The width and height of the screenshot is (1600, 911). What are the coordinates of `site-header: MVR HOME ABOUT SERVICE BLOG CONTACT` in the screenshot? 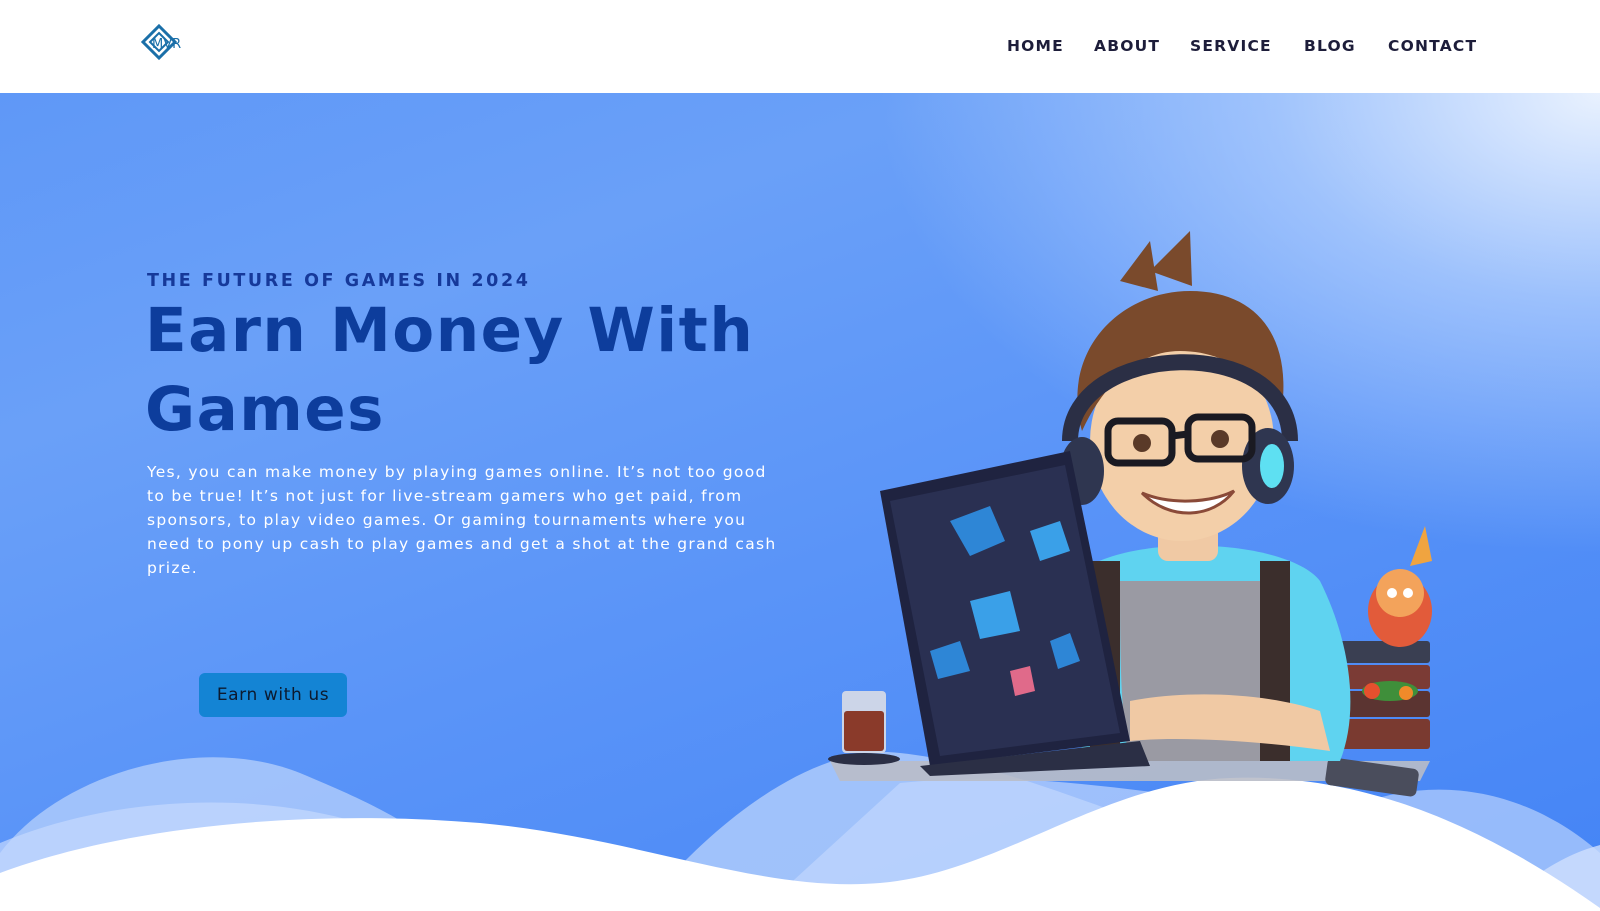 It's located at (800, 46).